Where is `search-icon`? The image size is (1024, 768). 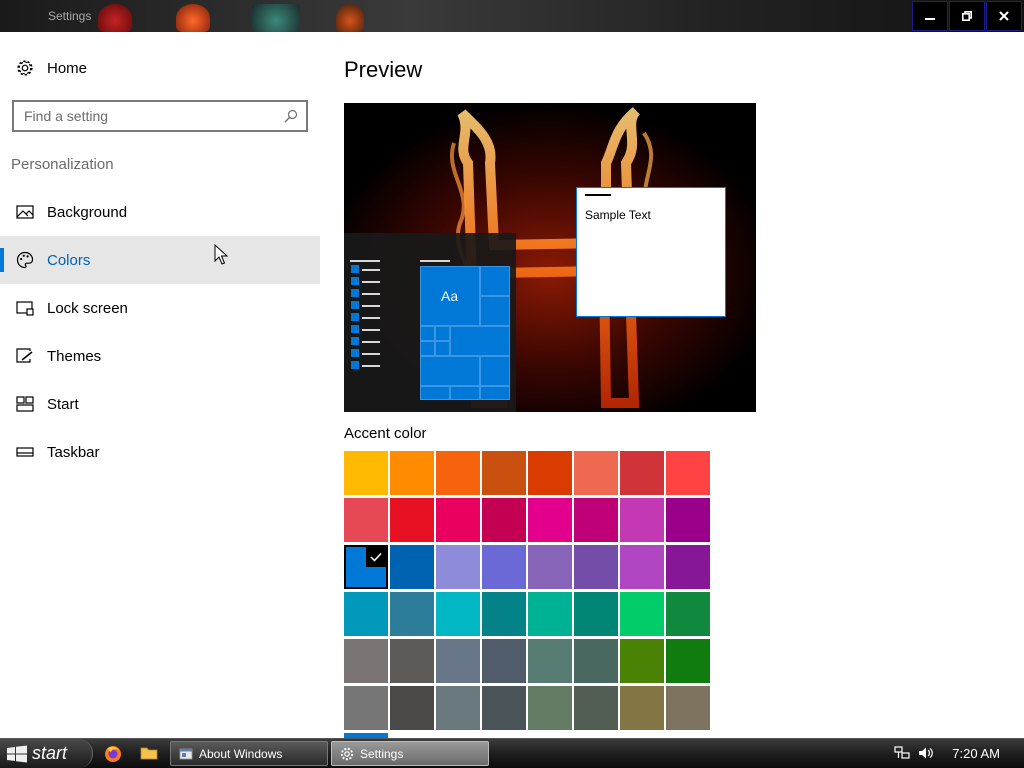
search-icon is located at coordinates (291, 116).